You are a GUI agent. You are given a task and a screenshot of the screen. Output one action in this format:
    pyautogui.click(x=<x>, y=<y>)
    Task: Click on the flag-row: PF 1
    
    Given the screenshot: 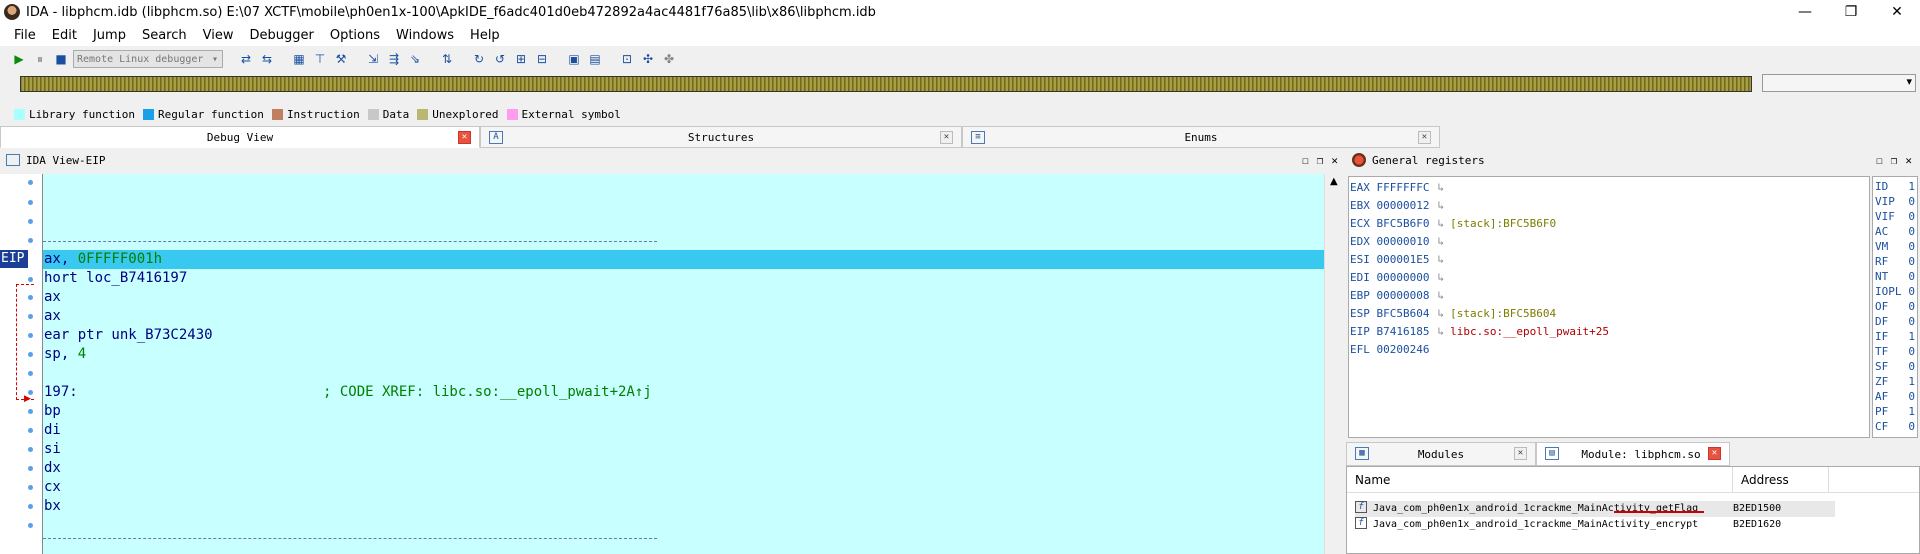 What is the action you would take?
    pyautogui.click(x=1896, y=411)
    